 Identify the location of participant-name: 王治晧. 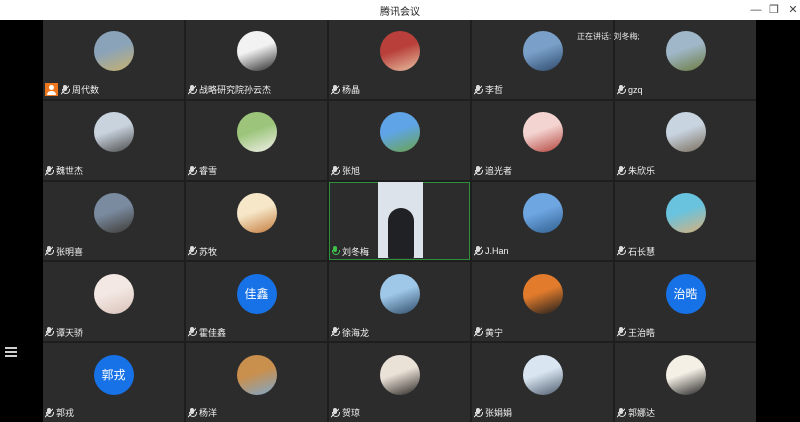
(642, 332).